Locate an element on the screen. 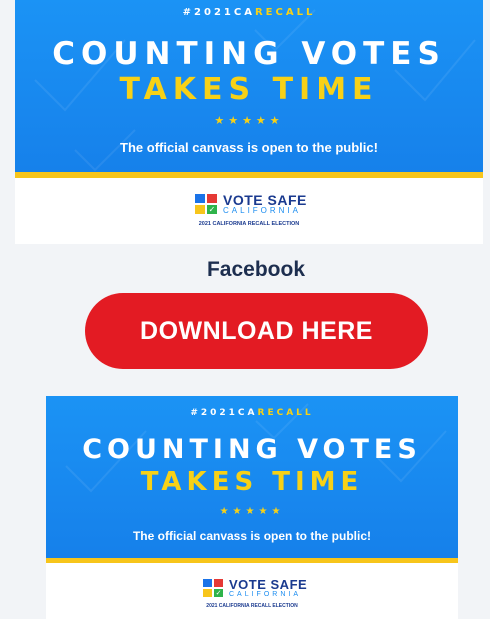 The width and height of the screenshot is (490, 619). download-button: DOWNLOAD HERE is located at coordinates (256, 331).